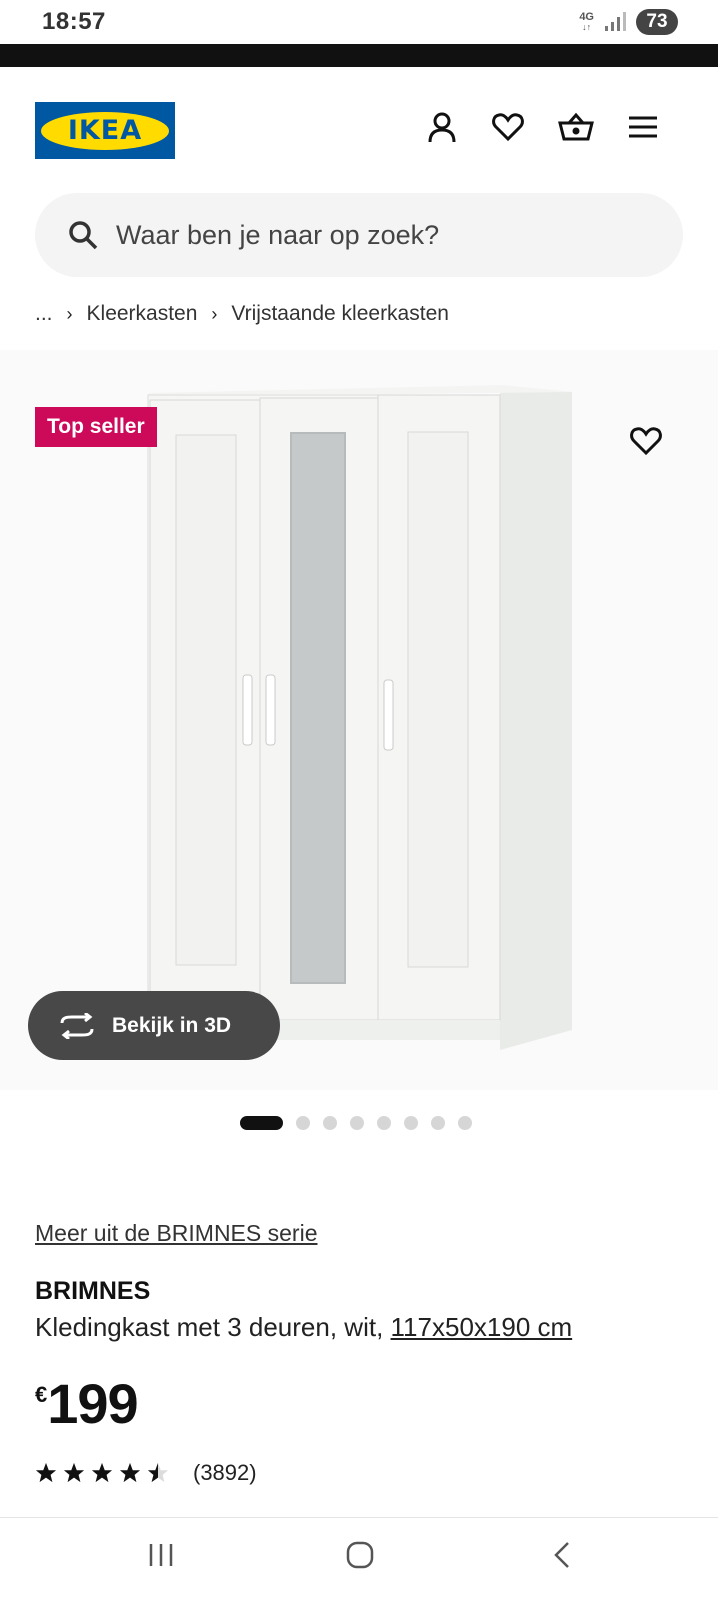 The width and height of the screenshot is (718, 1600). I want to click on site-header: IKEA, so click(359, 131).